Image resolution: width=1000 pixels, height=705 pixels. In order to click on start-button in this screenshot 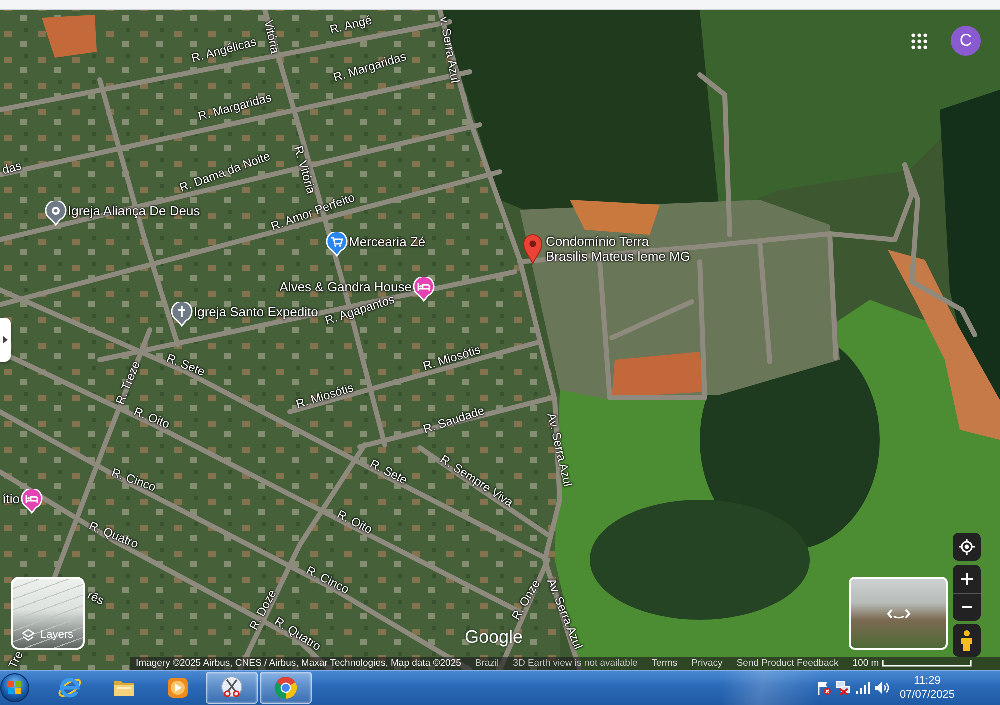, I will do `click(15, 688)`.